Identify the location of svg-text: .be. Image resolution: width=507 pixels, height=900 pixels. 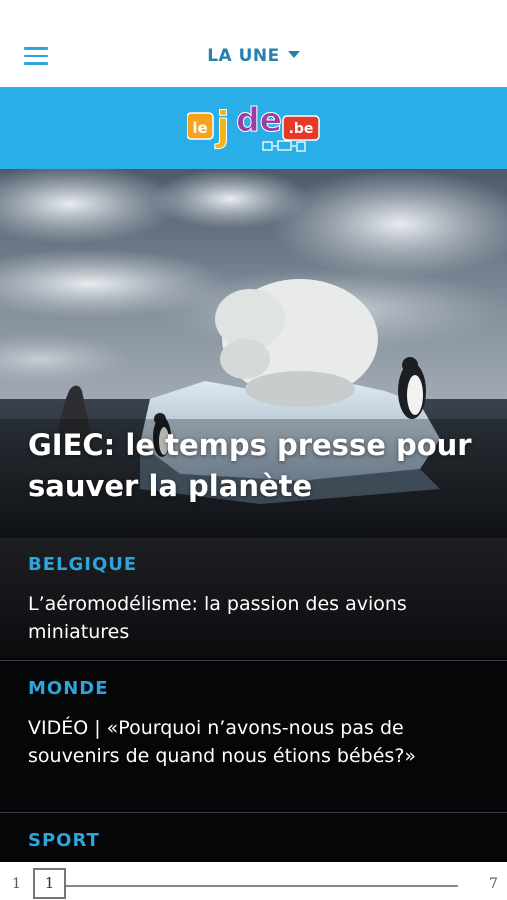
(301, 129).